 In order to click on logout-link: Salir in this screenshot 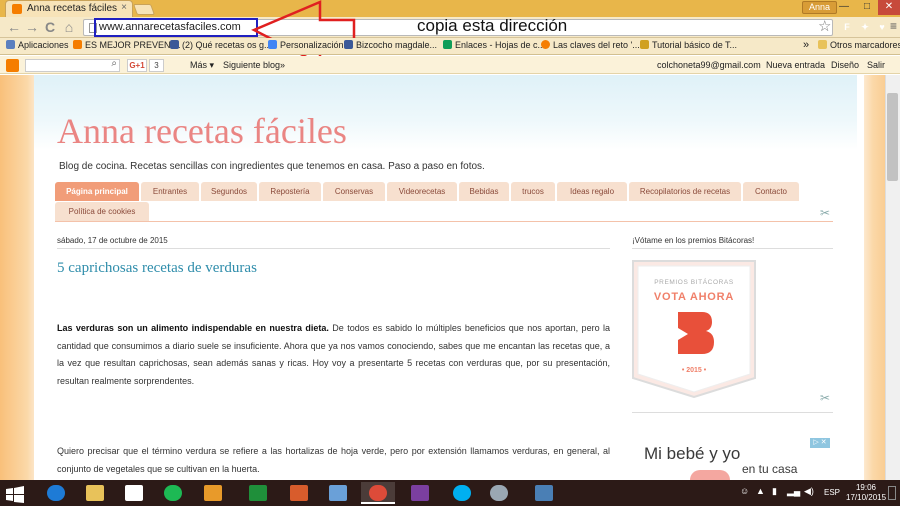, I will do `click(876, 65)`.